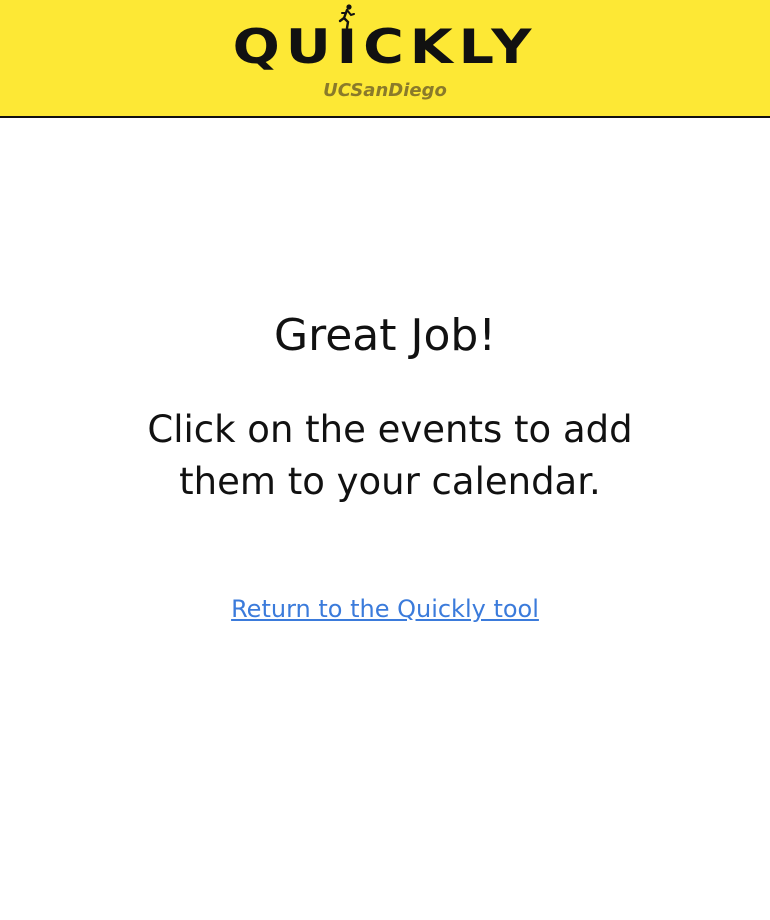 The width and height of the screenshot is (770, 920). I want to click on return-link-container: Return to the Quickly tool, so click(385, 609).